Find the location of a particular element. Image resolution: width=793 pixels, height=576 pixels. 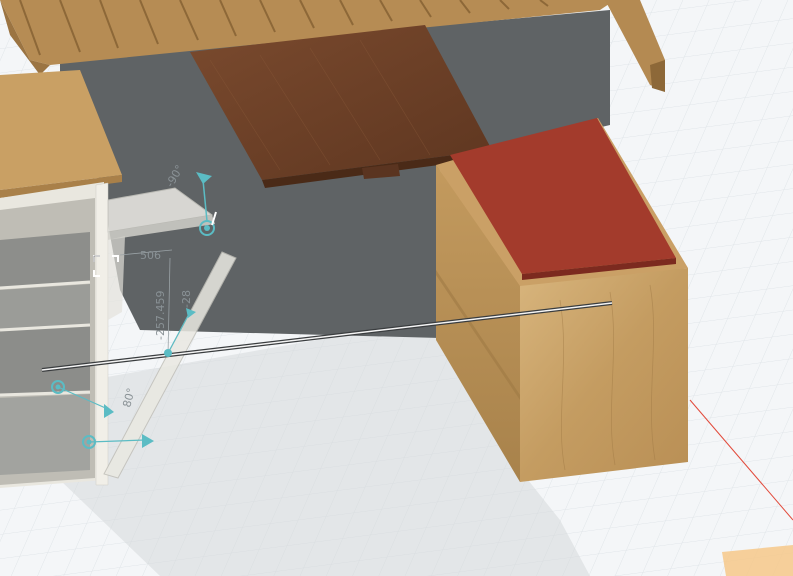

dimension-b: -257.459 is located at coordinates (160, 315).